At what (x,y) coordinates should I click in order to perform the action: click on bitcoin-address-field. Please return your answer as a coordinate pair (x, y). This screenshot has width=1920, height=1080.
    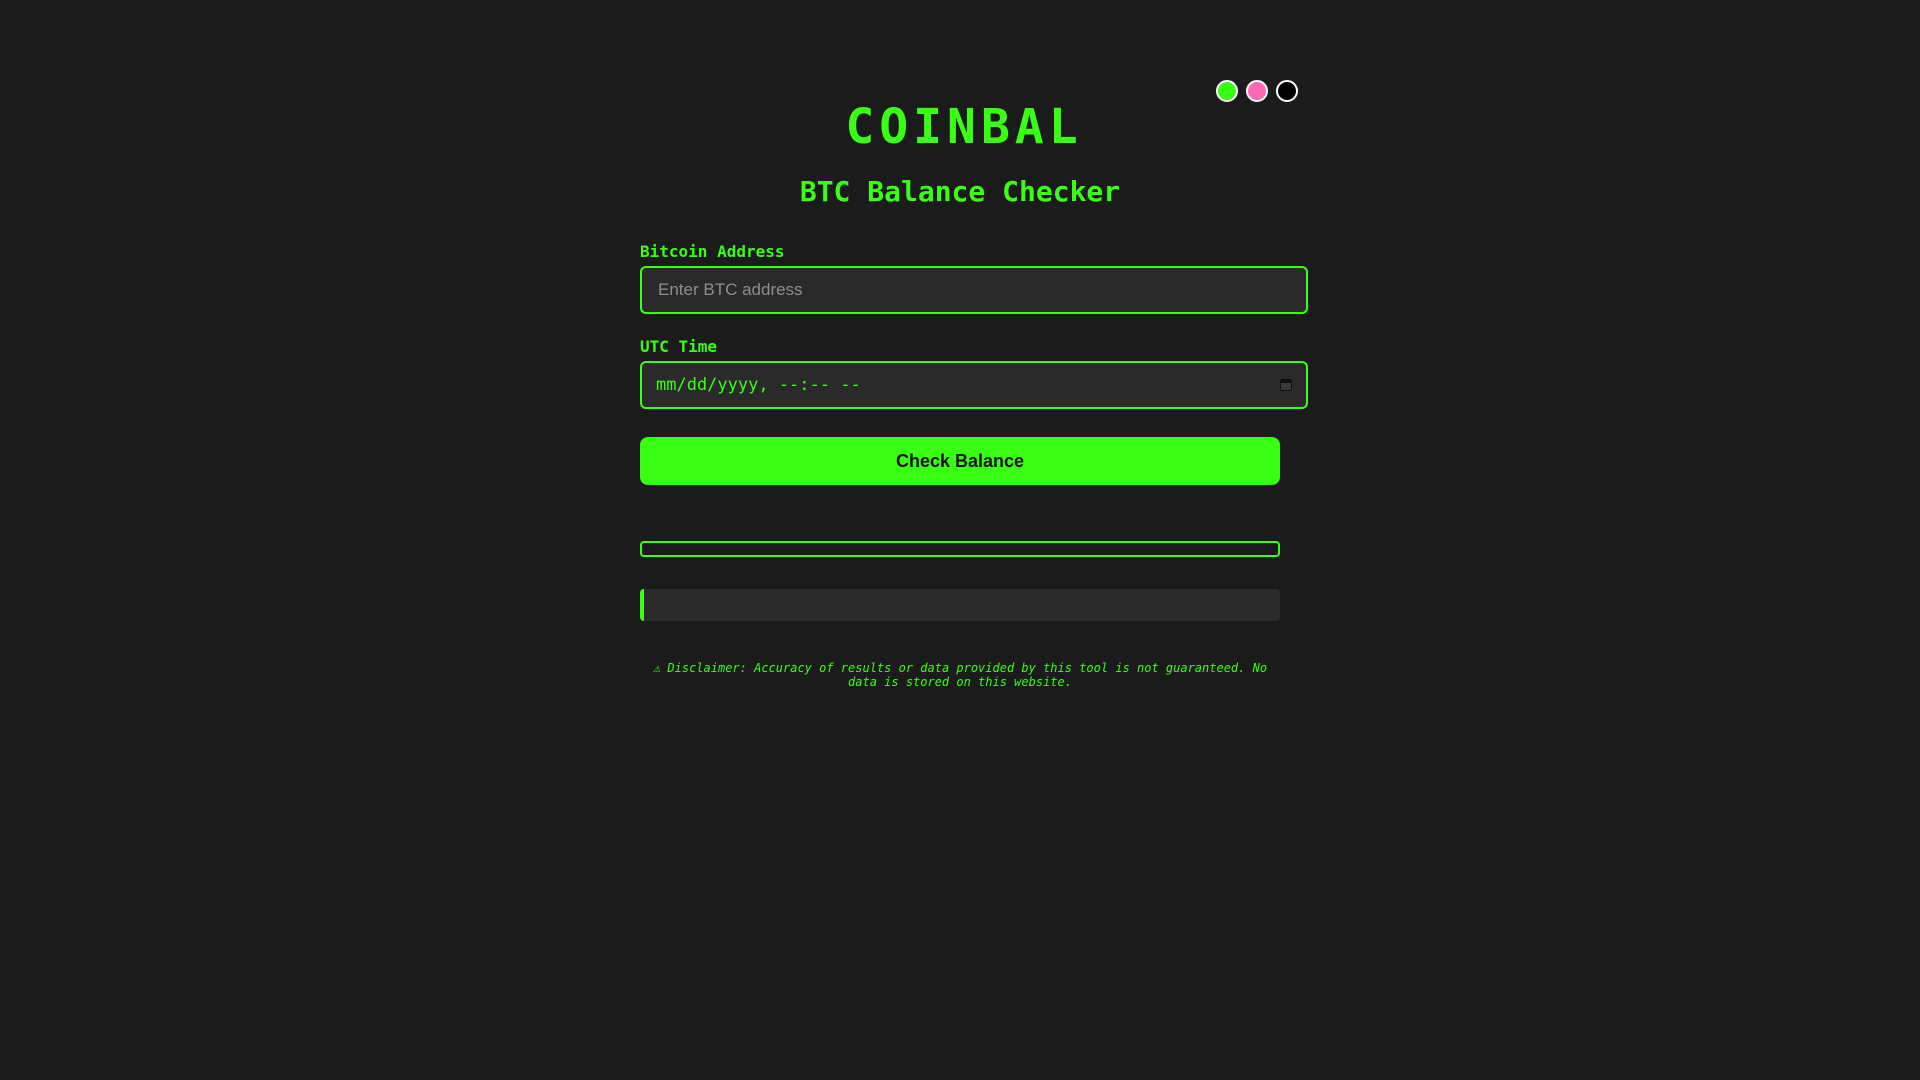
    Looking at the image, I should click on (974, 290).